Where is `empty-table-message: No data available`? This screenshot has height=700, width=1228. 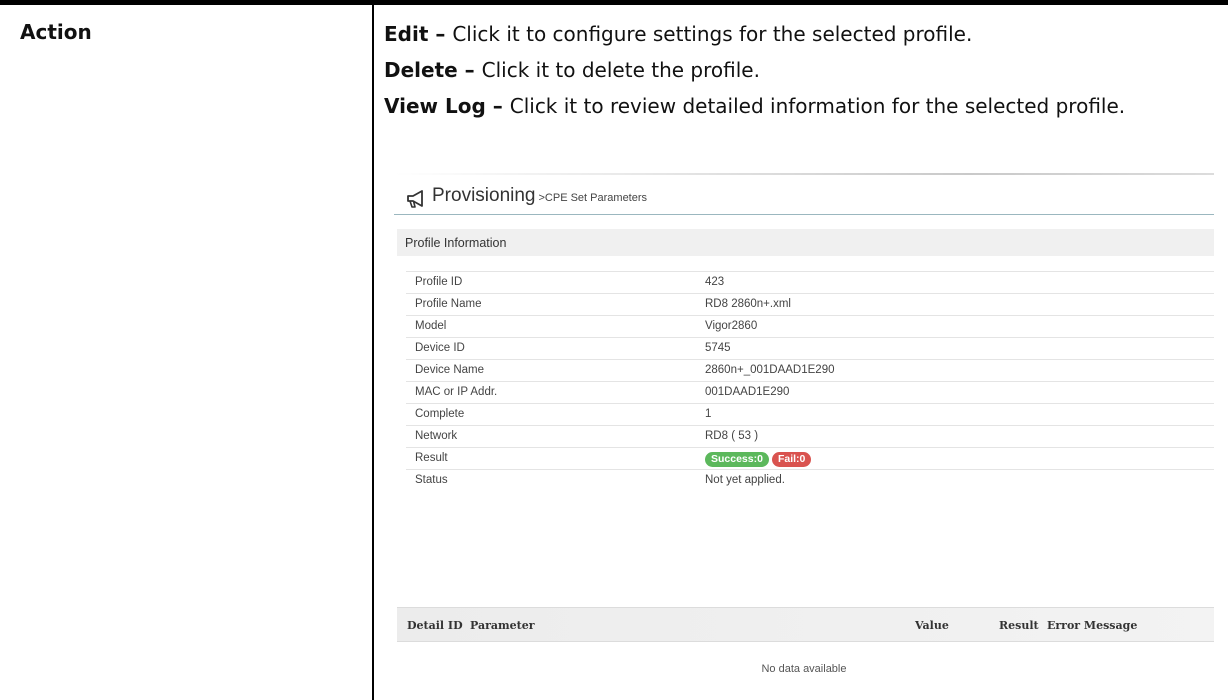
empty-table-message: No data available is located at coordinates (804, 669).